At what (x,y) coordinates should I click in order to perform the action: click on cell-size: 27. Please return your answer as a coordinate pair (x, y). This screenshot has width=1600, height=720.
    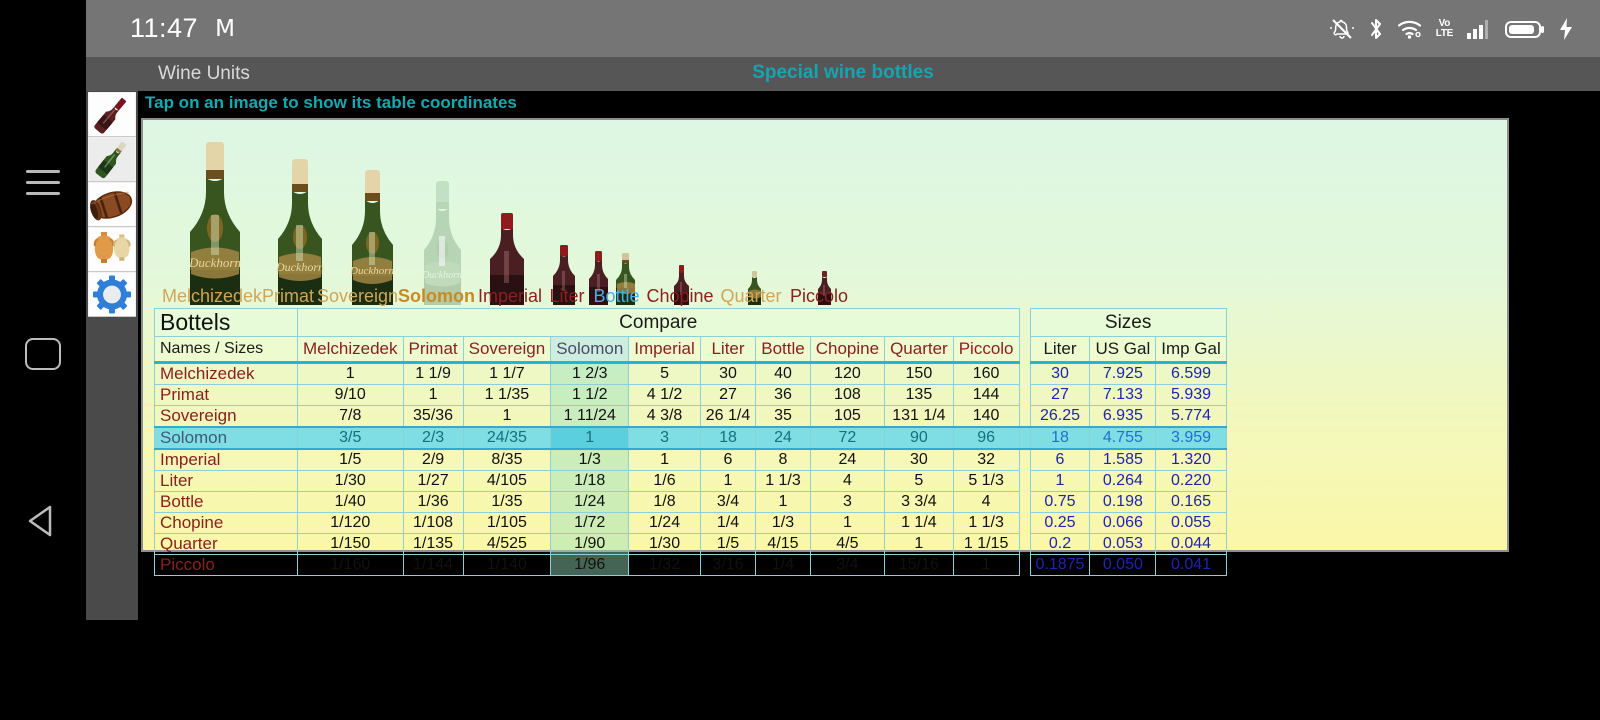
    Looking at the image, I should click on (1060, 395).